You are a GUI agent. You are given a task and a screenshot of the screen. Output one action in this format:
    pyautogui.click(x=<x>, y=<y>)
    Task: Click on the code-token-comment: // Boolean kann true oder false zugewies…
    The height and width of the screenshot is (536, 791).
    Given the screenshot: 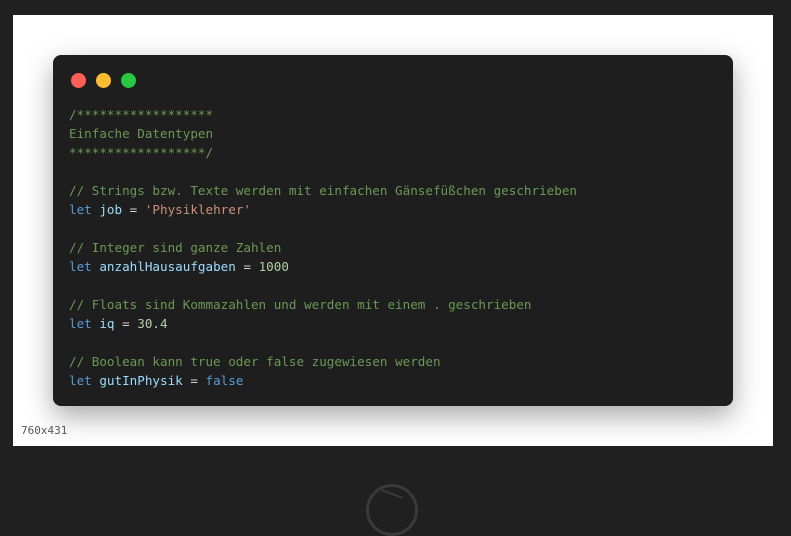 What is the action you would take?
    pyautogui.click(x=255, y=361)
    